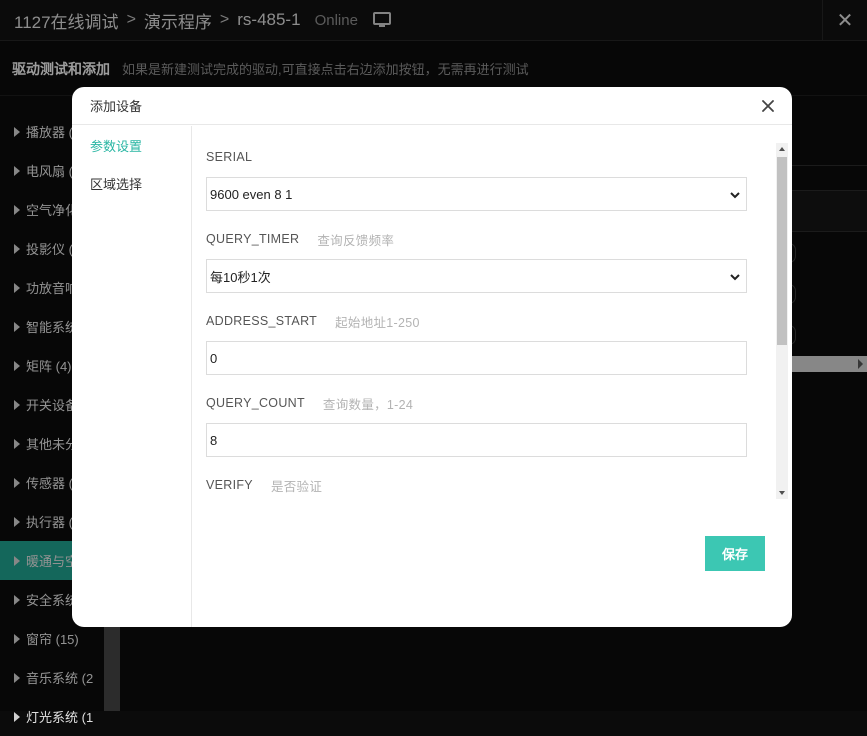 This screenshot has height=736, width=867. What do you see at coordinates (251, 194) in the screenshot?
I see `select-value: 9600 even 8 1` at bounding box center [251, 194].